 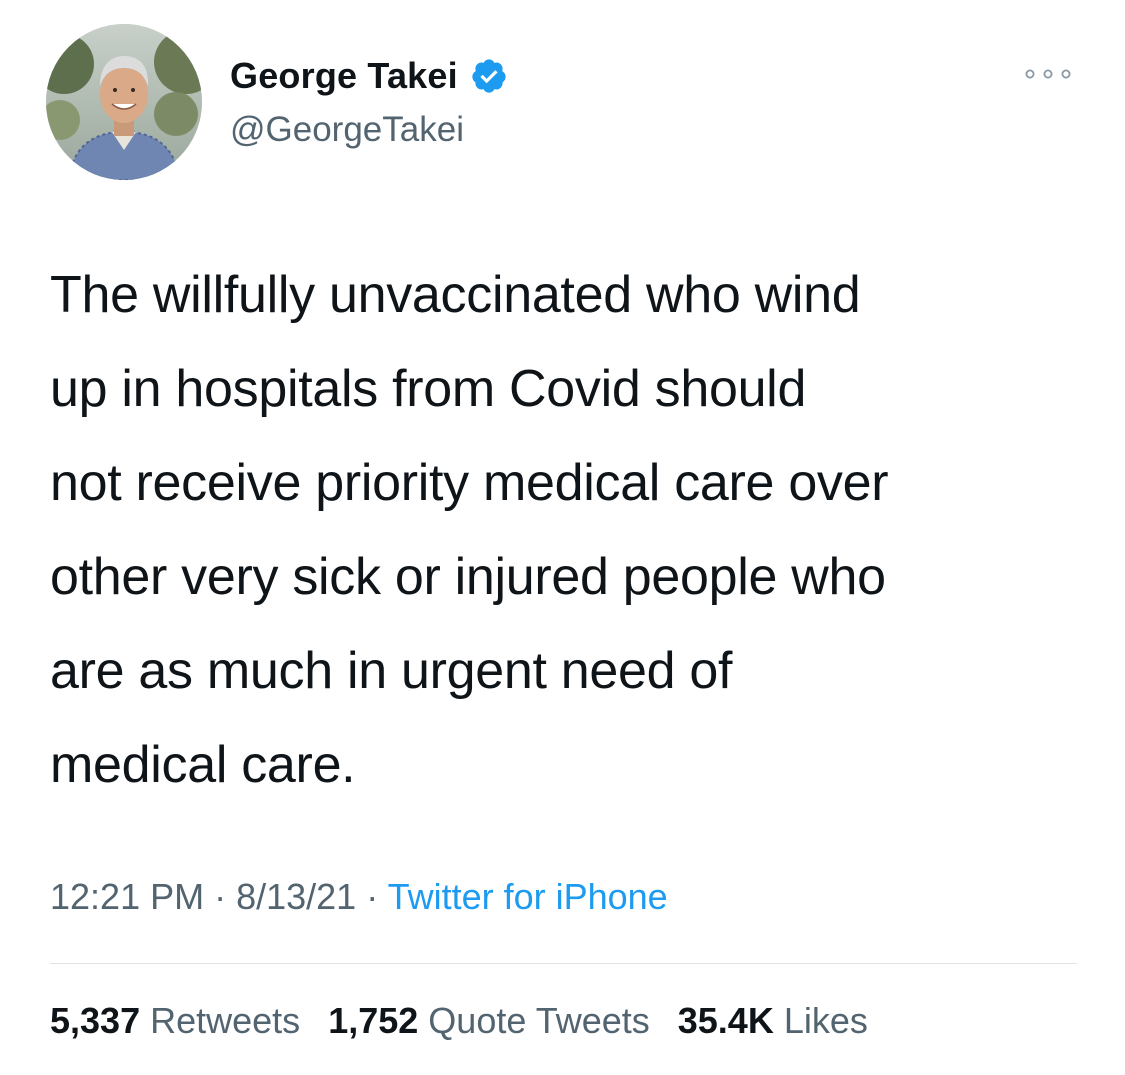 I want to click on quote-tweets-stat: 1,752 Quote Tweets, so click(x=489, y=1020).